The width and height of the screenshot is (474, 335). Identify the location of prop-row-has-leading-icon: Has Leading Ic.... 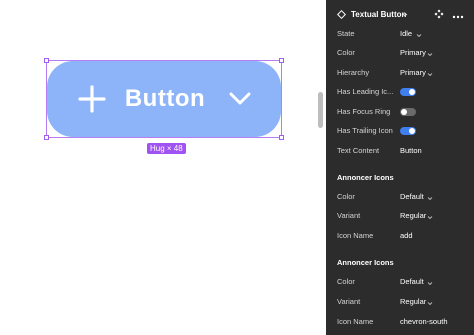
(400, 92).